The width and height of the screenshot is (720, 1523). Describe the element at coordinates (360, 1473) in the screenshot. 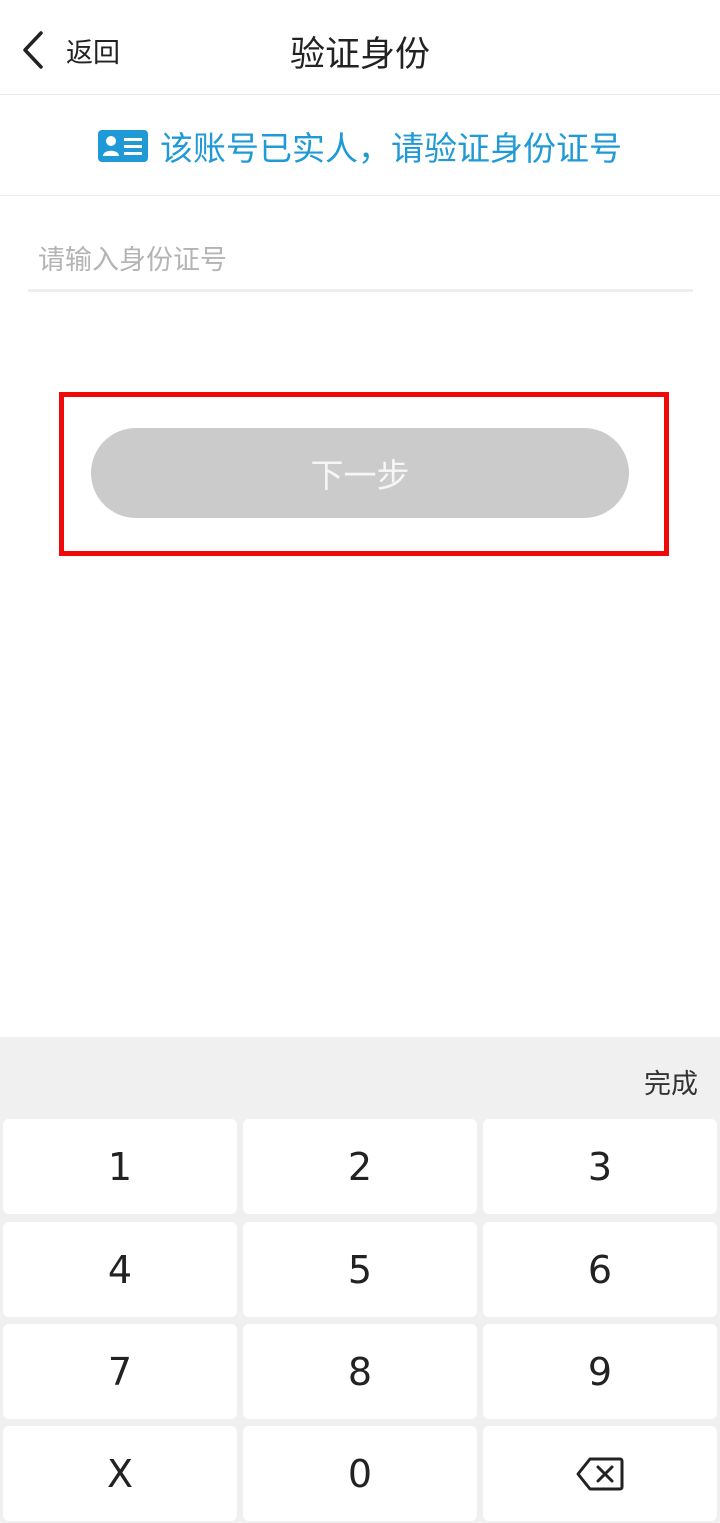

I see `key-0: 0` at that location.